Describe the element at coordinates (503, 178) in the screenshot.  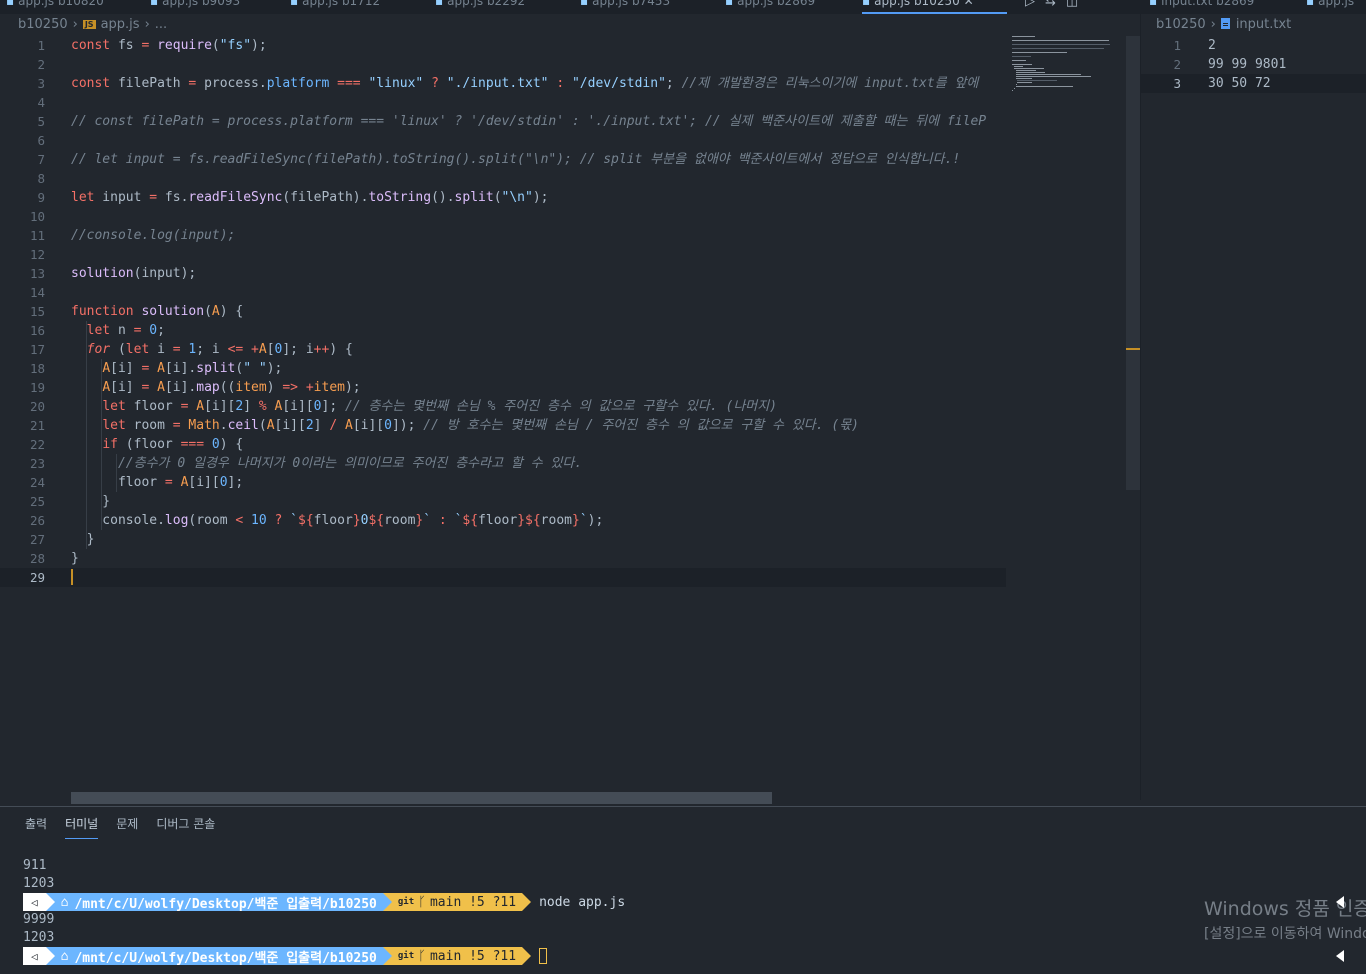
I see `editor-line: 8` at that location.